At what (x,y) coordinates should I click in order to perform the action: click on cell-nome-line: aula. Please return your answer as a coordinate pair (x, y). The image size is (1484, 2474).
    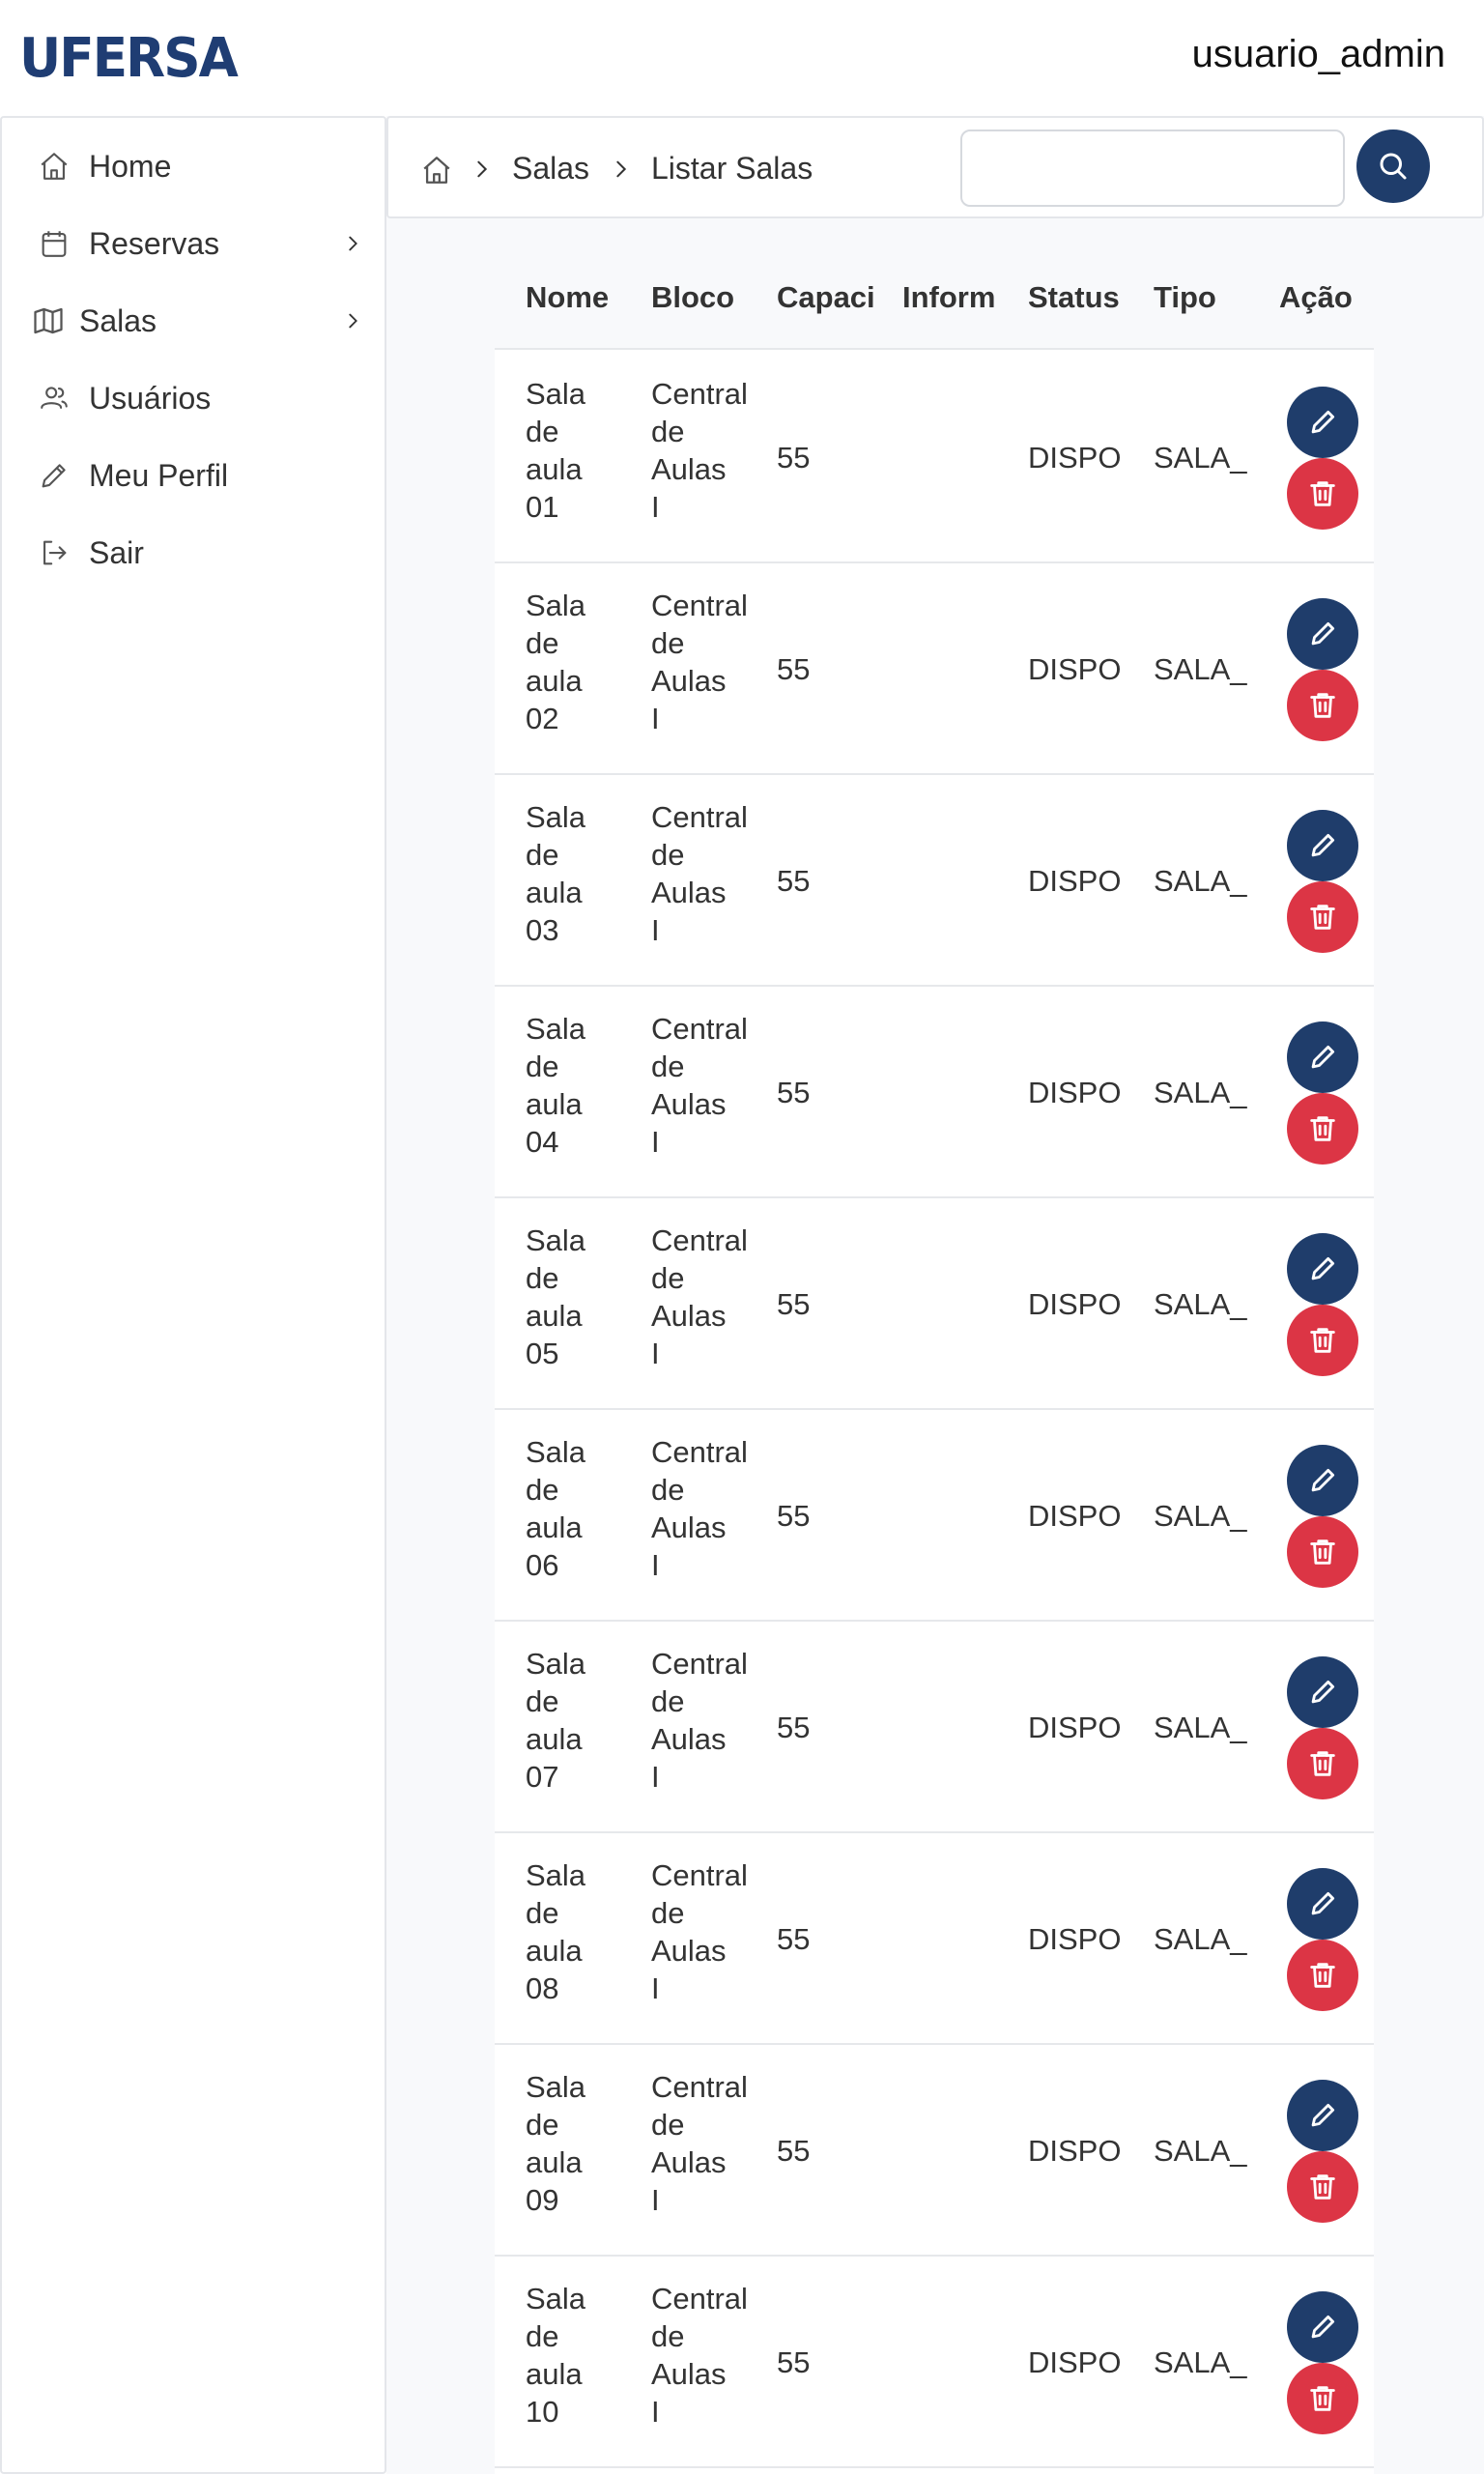
    Looking at the image, I should click on (554, 1316).